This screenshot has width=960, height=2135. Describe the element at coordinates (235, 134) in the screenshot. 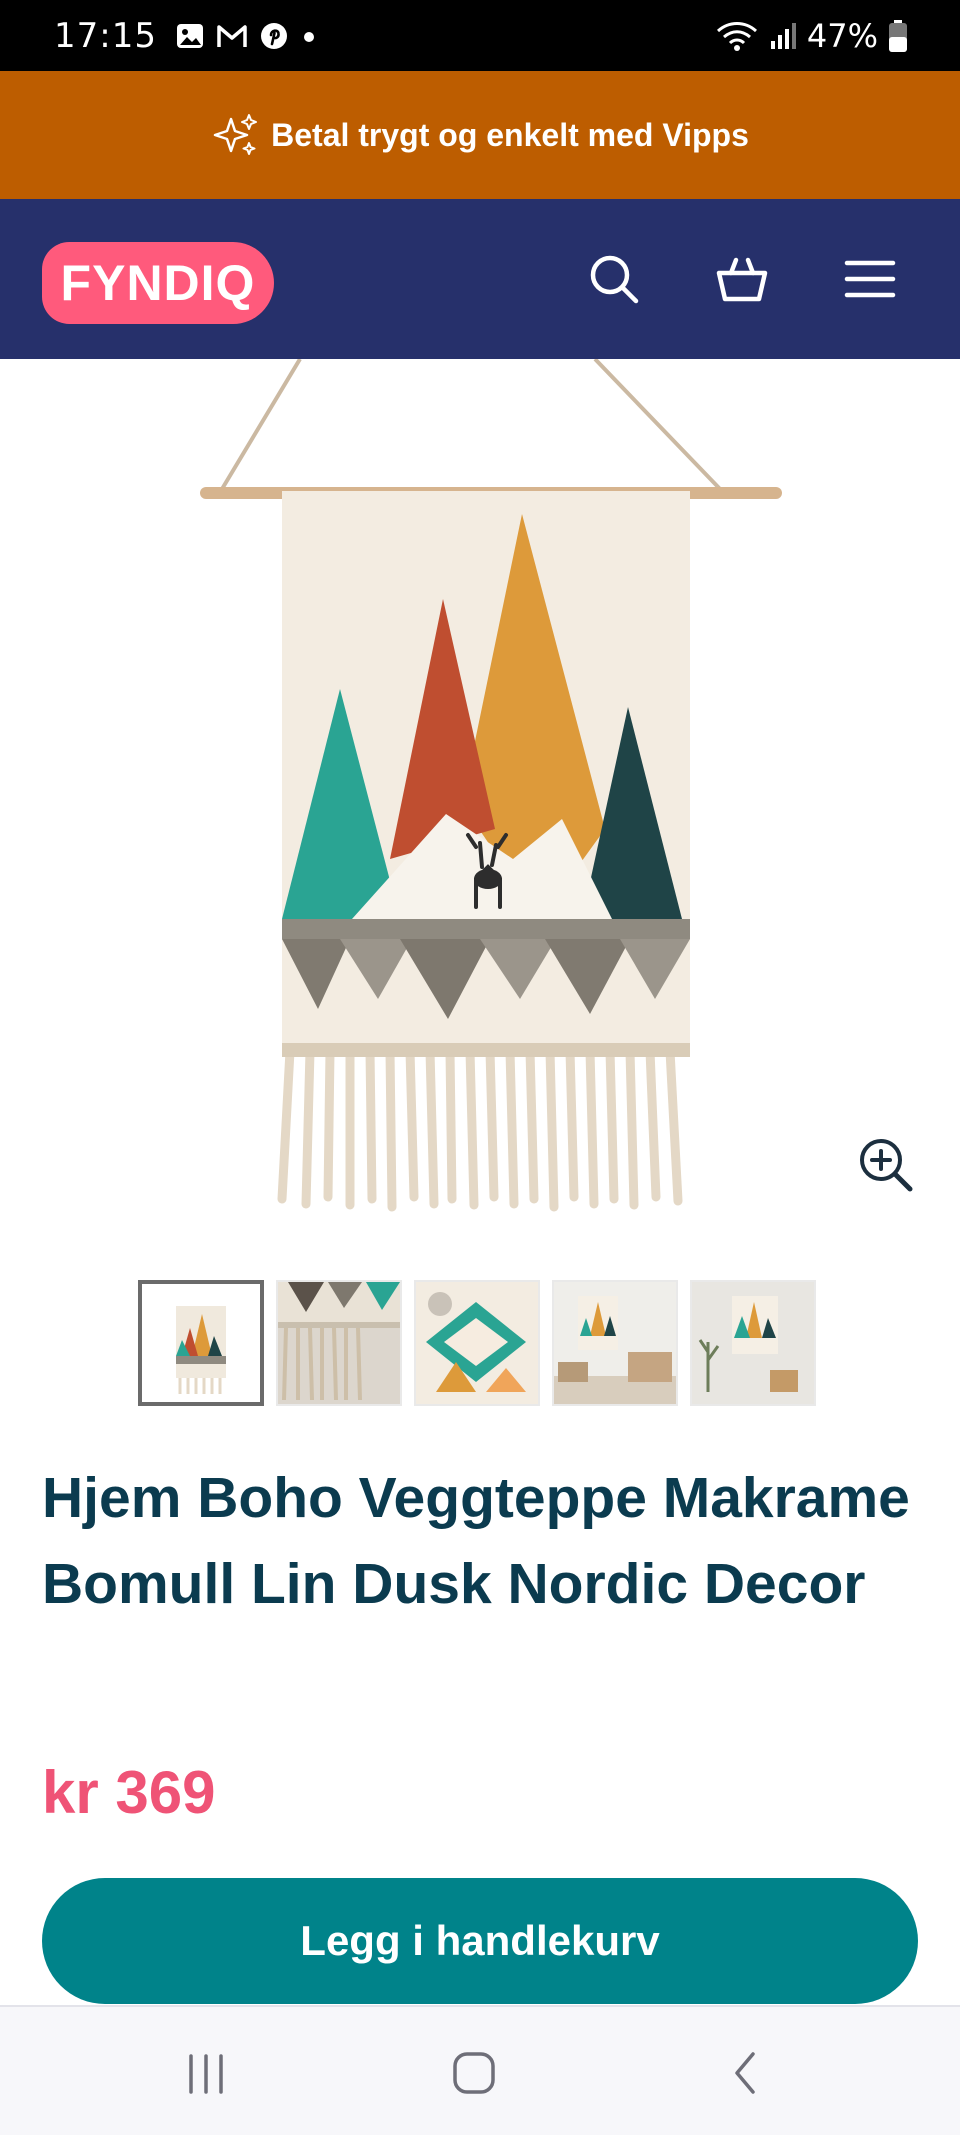

I see `sparkle-icon` at that location.